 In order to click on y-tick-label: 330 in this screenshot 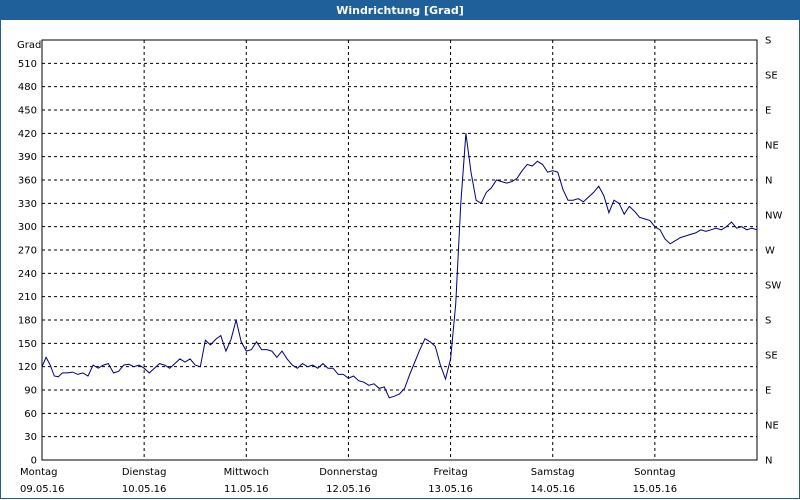, I will do `click(27, 204)`.